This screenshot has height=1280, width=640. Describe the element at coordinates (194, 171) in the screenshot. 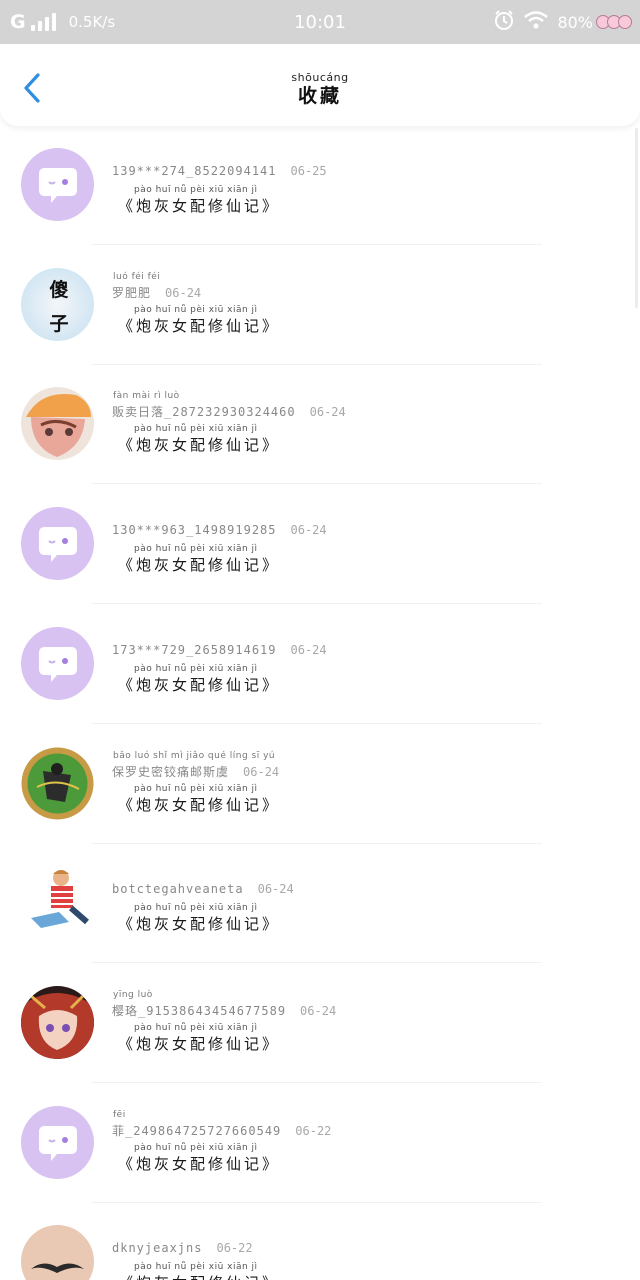

I see `username: 139***274_8522094141` at that location.